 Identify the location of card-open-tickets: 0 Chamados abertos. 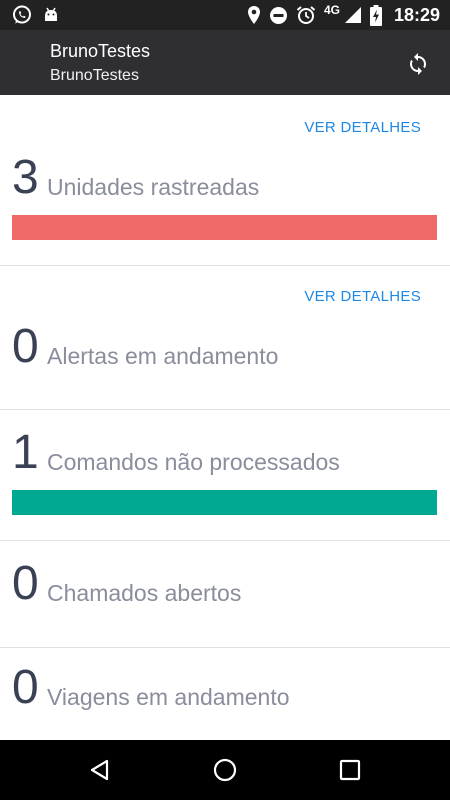
(225, 594).